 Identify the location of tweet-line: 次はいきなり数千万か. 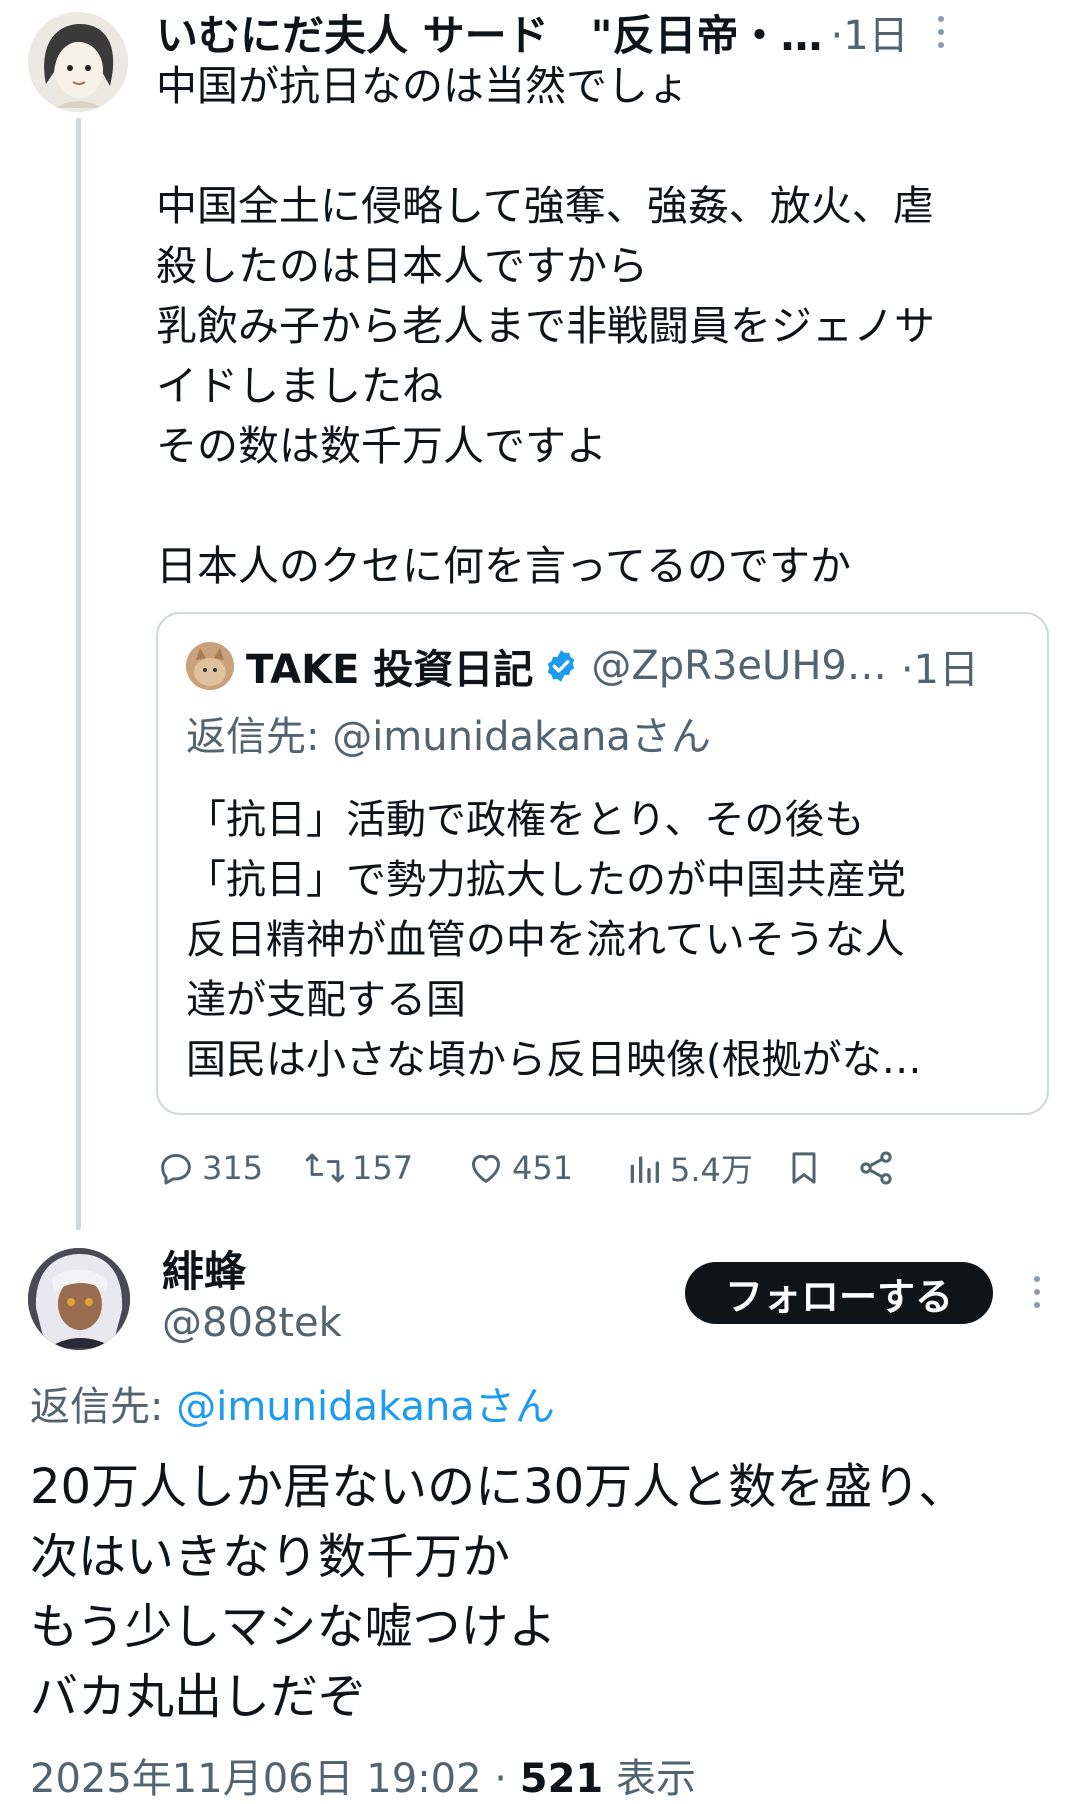
(270, 1557).